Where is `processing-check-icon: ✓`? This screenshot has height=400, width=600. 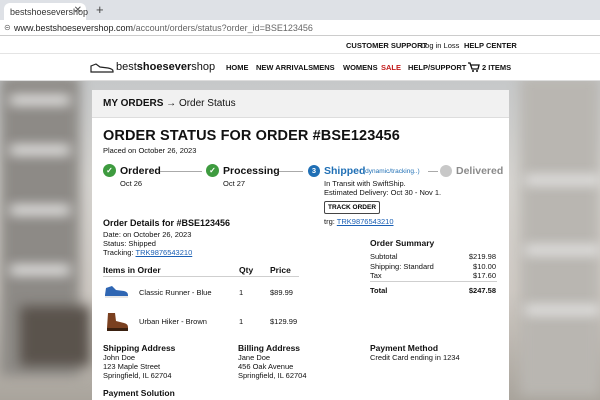 processing-check-icon: ✓ is located at coordinates (212, 170).